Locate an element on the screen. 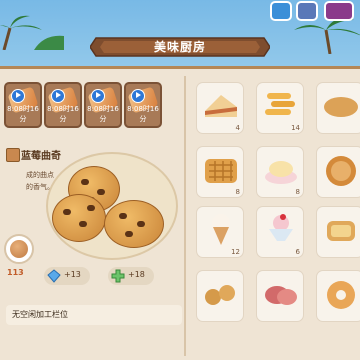 The height and width of the screenshot is (360, 360). cookies-icon is located at coordinates (220, 295).